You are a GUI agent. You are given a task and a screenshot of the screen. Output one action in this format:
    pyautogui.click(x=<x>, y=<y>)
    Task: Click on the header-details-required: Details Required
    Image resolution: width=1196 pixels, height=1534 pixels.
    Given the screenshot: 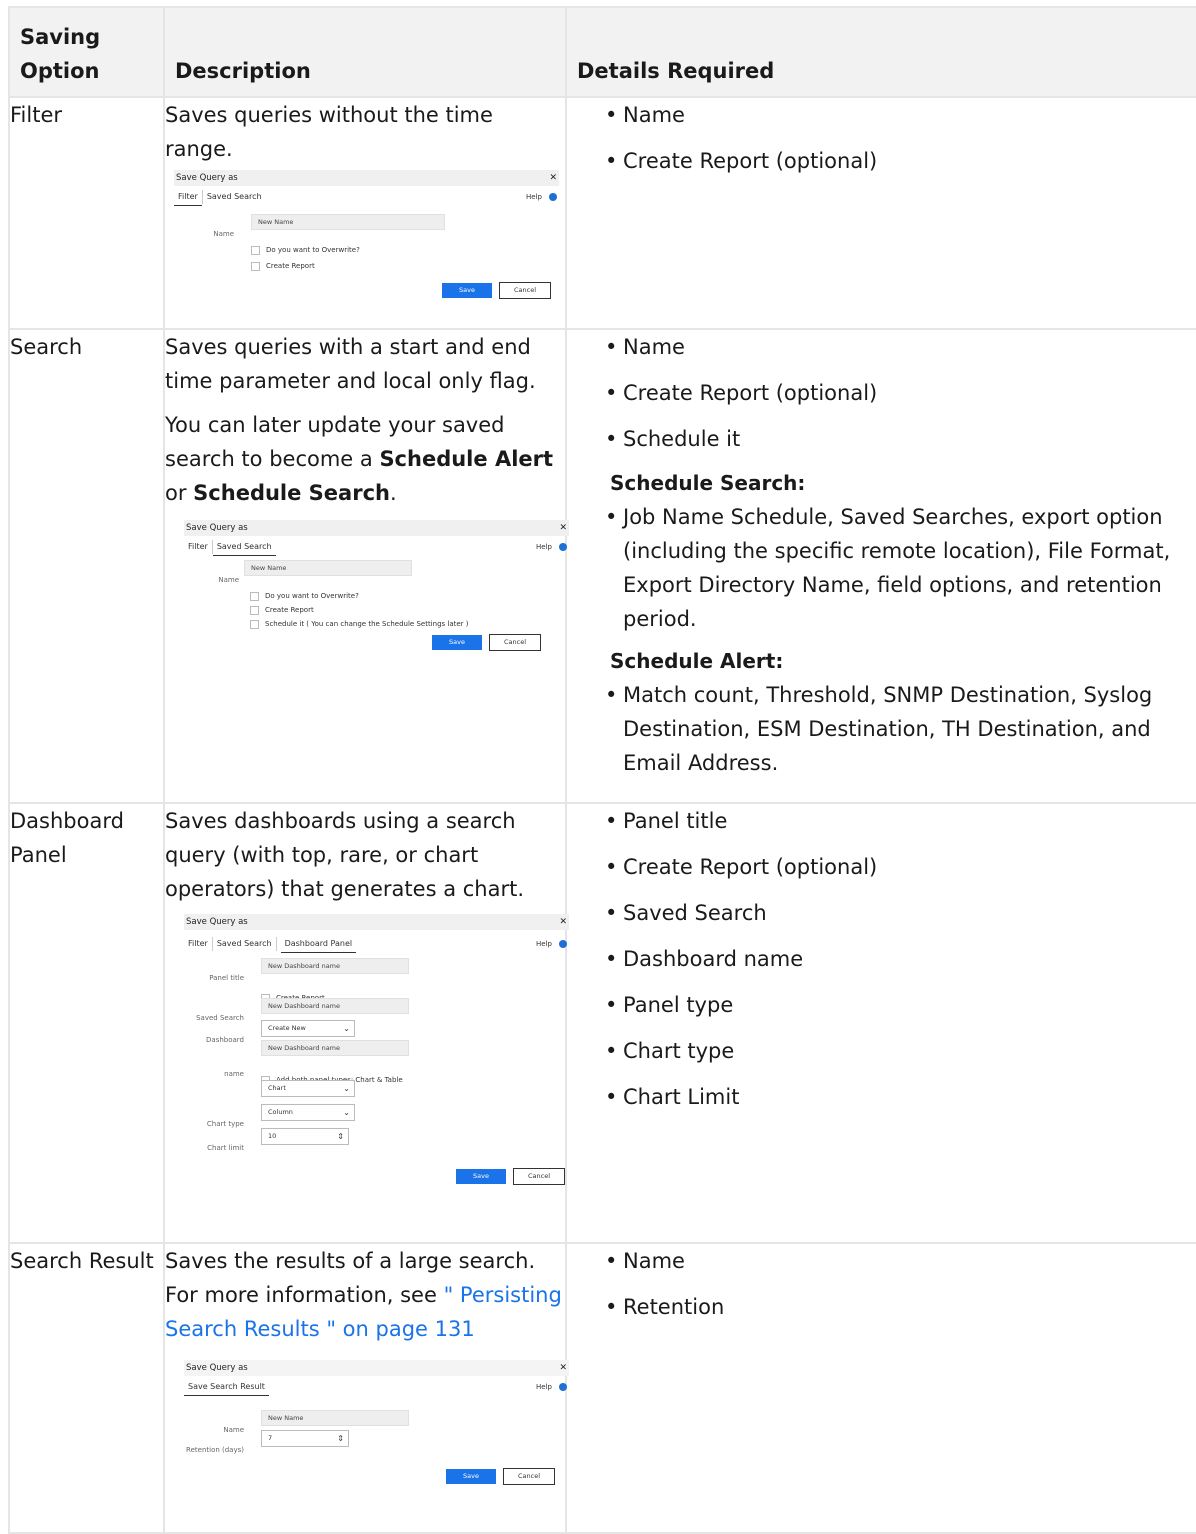 What is the action you would take?
    pyautogui.click(x=880, y=52)
    